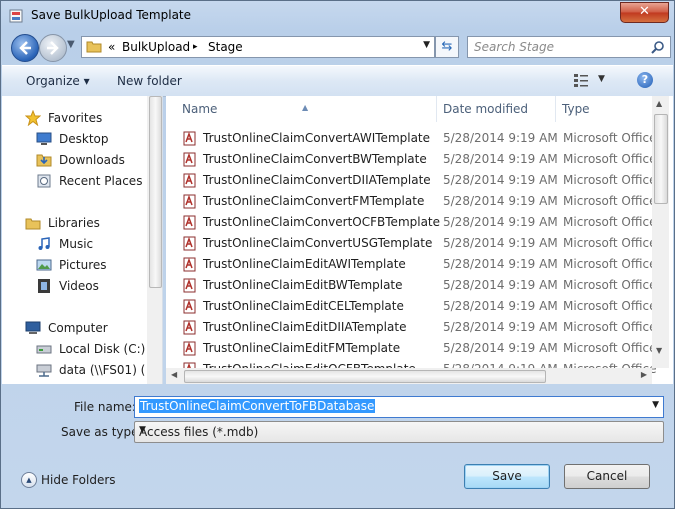 This screenshot has width=675, height=509. What do you see at coordinates (315, 159) in the screenshot?
I see `file-name: TrustOnlineClaimConvertBWTemplate` at bounding box center [315, 159].